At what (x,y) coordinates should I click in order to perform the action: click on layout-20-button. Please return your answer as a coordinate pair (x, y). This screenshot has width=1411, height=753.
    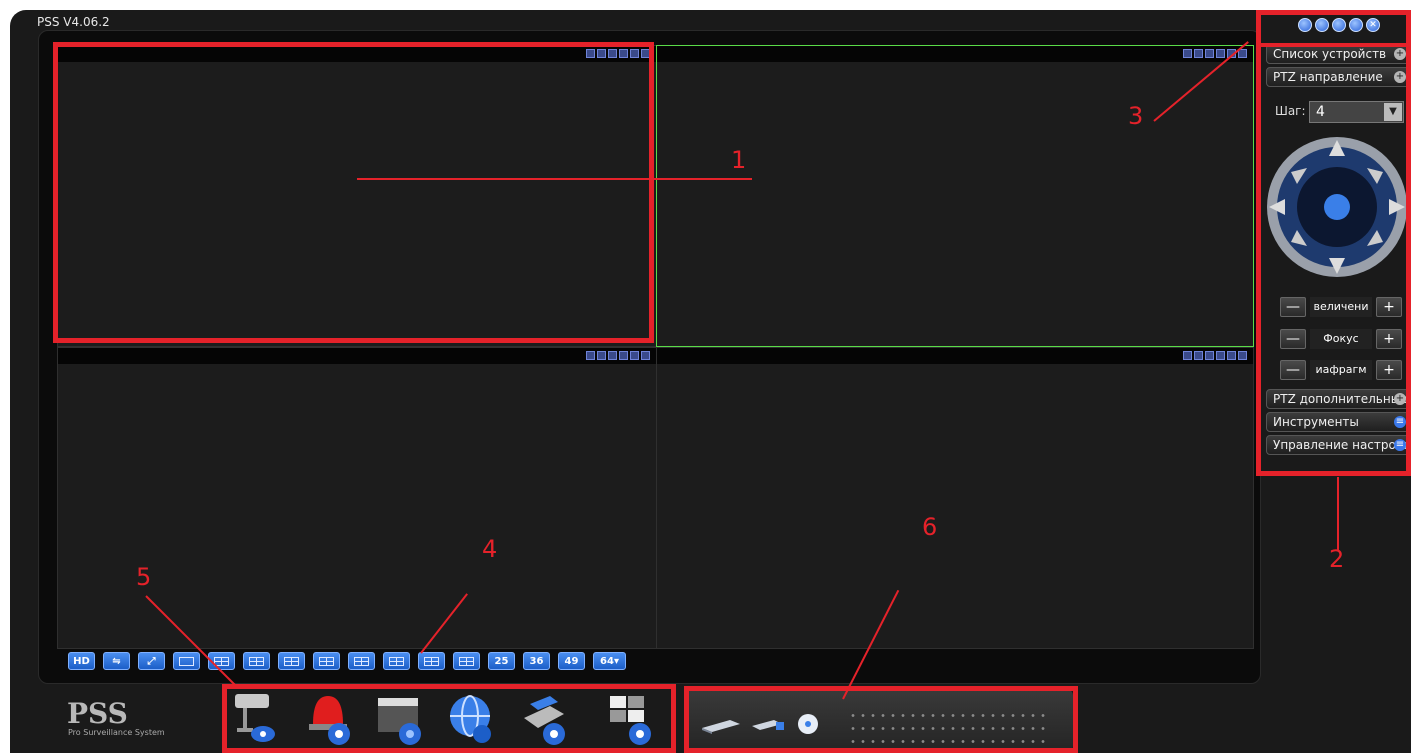
    Looking at the image, I should click on (466, 661).